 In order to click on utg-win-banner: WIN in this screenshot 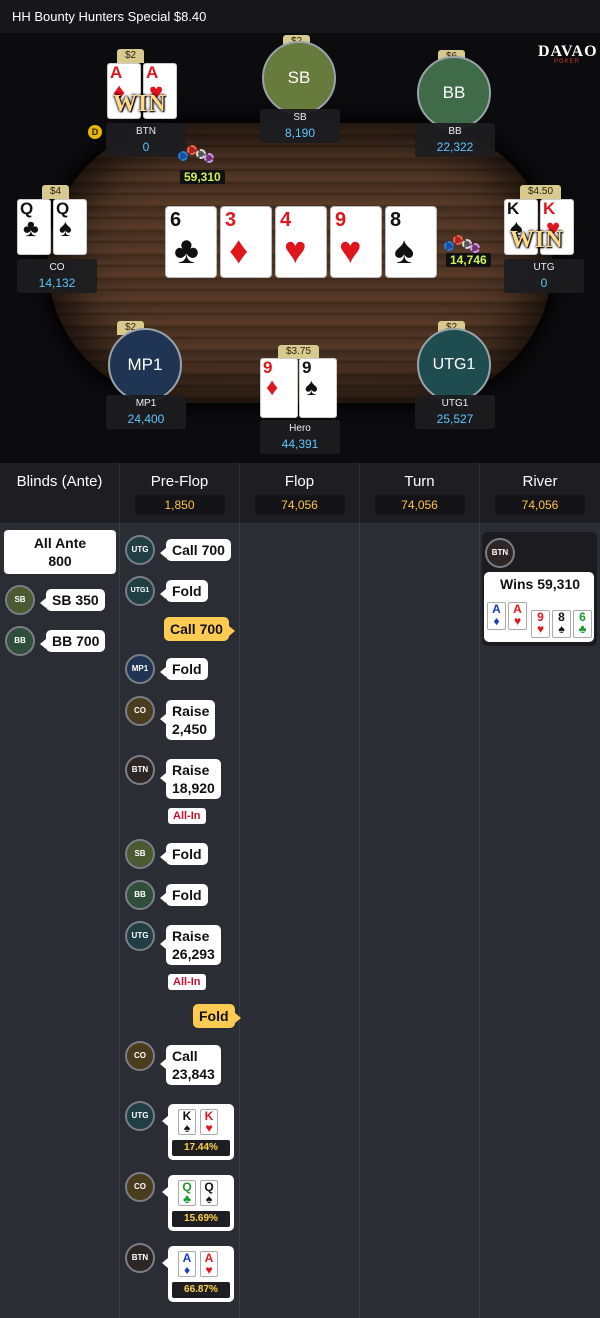, I will do `click(537, 240)`.